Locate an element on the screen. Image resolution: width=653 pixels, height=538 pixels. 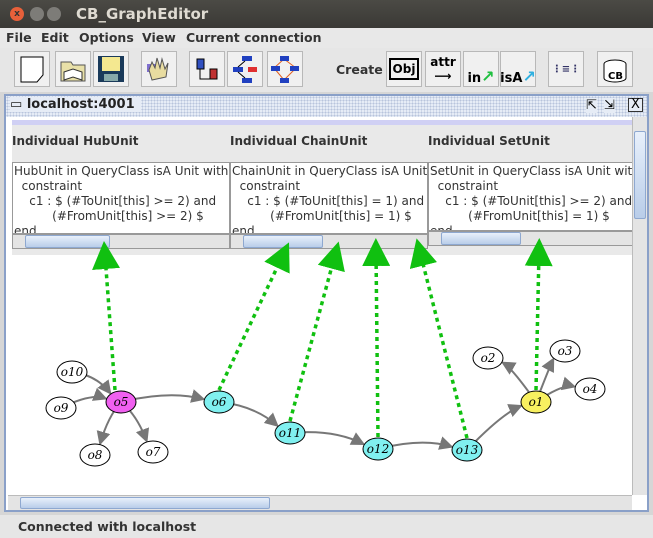
graph-icon is located at coordinates (285, 69).